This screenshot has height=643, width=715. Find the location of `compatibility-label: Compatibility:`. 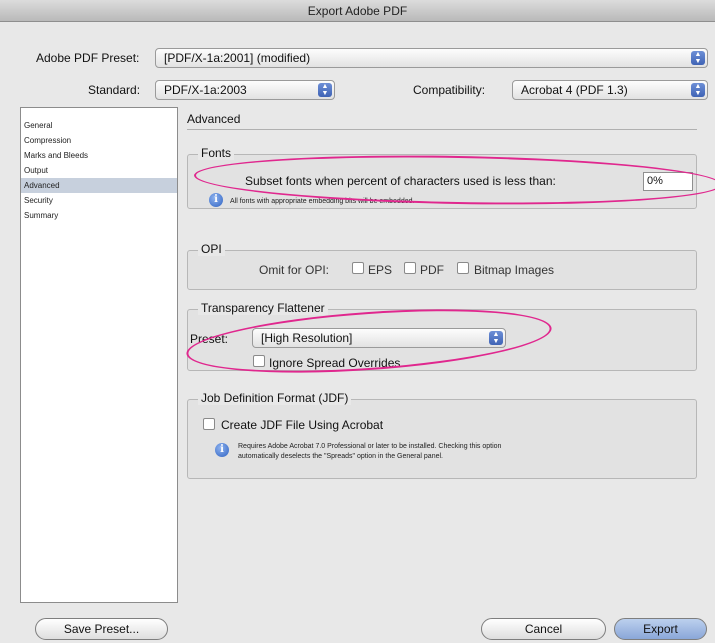

compatibility-label: Compatibility: is located at coordinates (449, 90).